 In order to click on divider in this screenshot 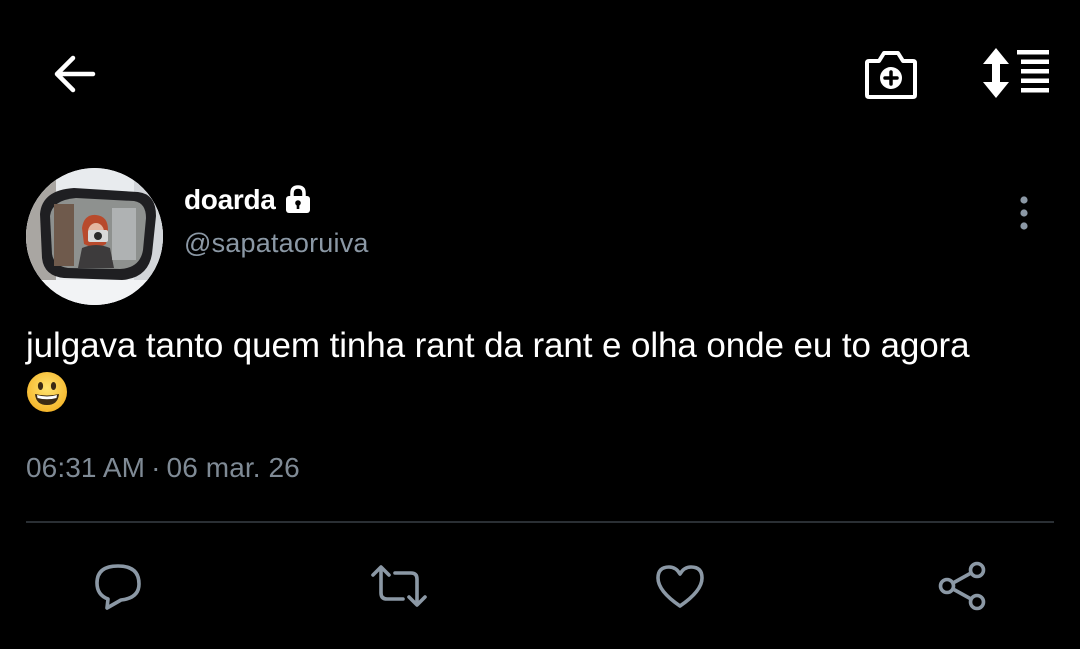, I will do `click(540, 522)`.